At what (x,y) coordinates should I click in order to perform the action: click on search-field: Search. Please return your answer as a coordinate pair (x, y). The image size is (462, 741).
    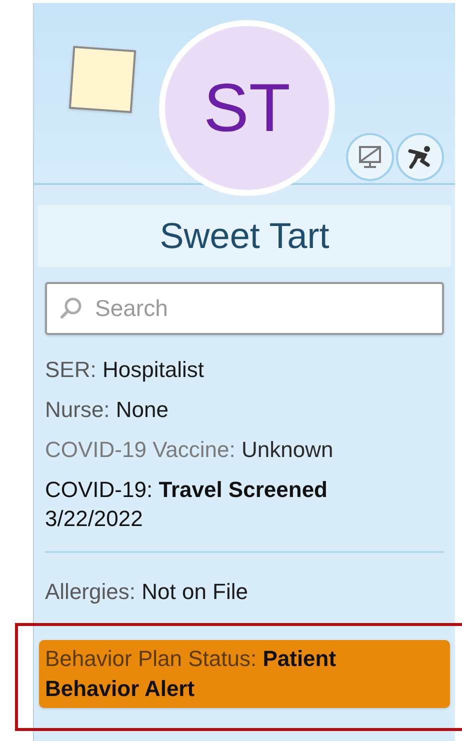
    Looking at the image, I should click on (244, 308).